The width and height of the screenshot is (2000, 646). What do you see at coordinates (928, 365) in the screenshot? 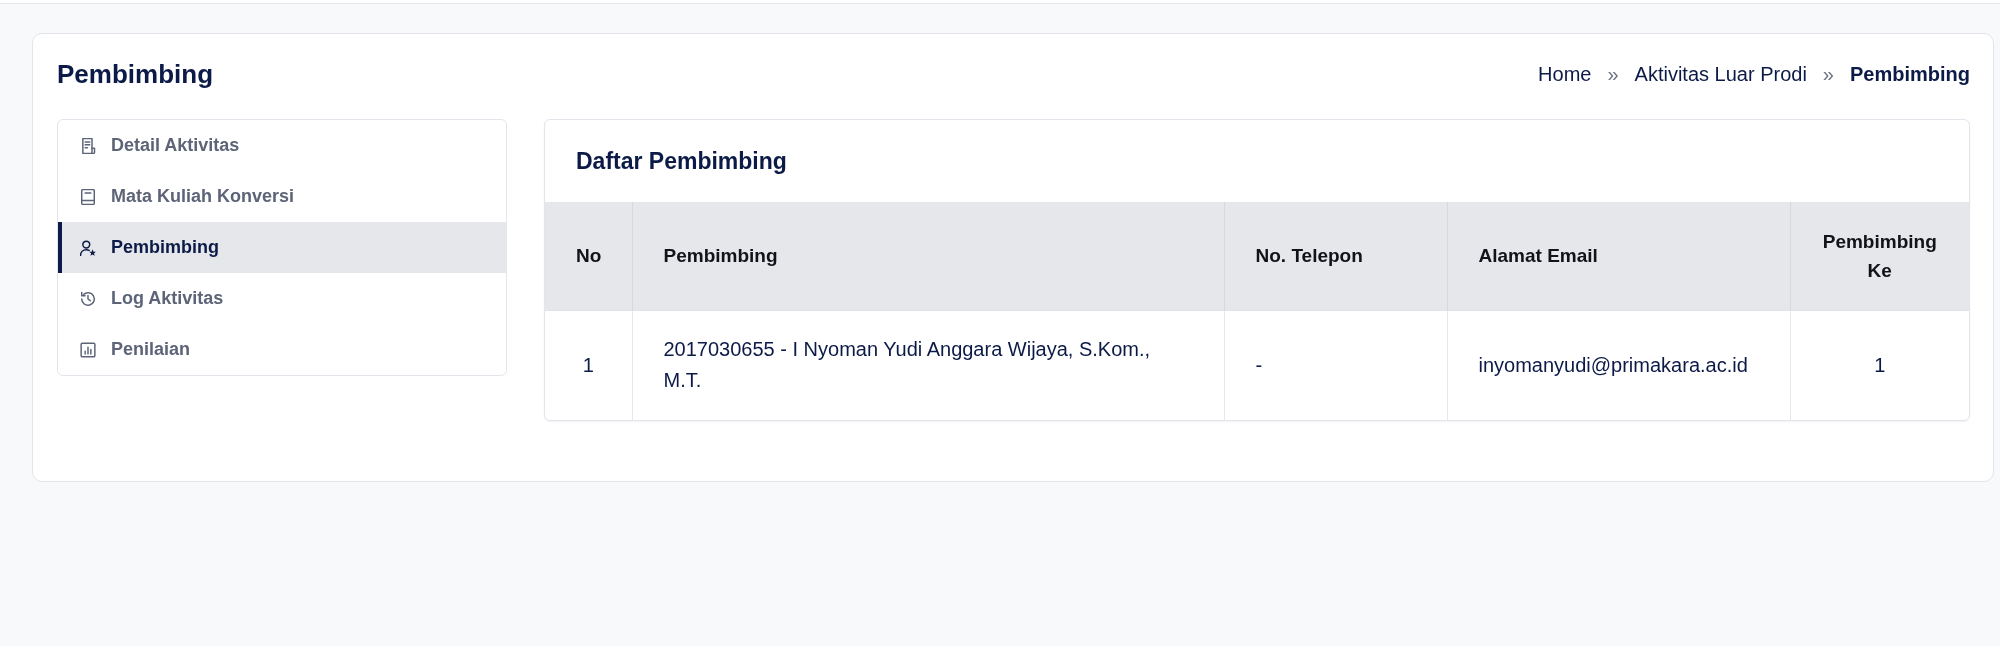
I see `table-cell: 2017030655 - I Nyoman Yudi Anggara Wijaya, S.Kom., M.T.` at bounding box center [928, 365].